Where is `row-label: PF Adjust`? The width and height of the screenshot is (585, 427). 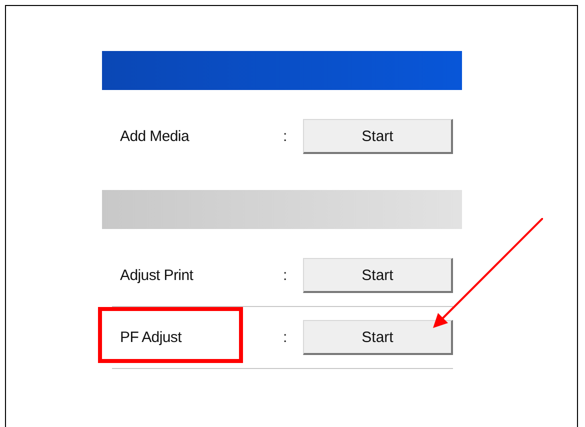
row-label: PF Adjust is located at coordinates (151, 337).